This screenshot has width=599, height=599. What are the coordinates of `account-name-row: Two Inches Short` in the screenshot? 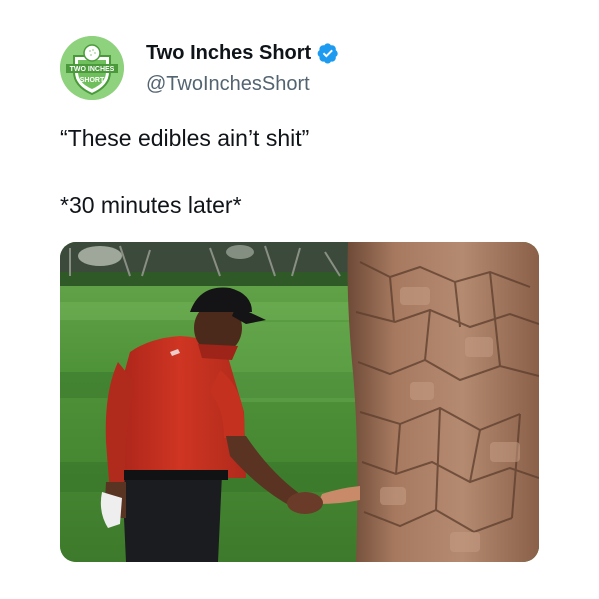 It's located at (242, 53).